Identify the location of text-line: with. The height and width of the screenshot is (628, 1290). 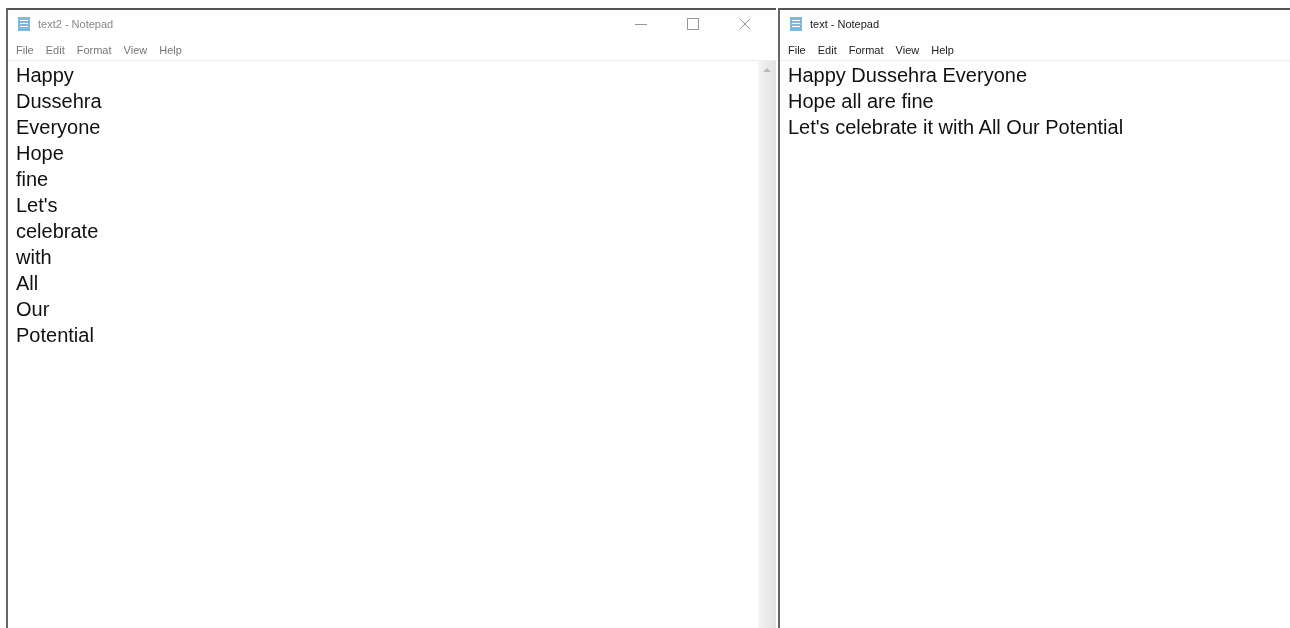
(34, 257).